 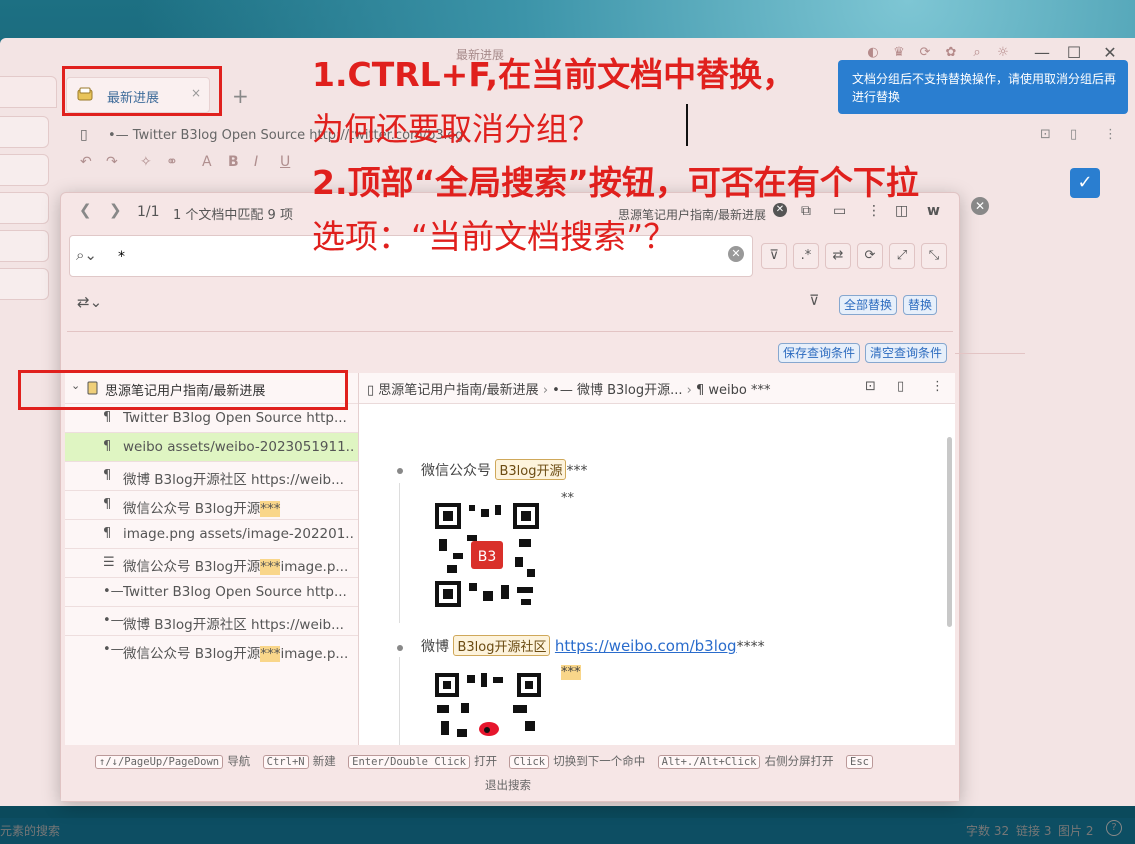 I want to click on qr-image: B3, so click(x=487, y=555).